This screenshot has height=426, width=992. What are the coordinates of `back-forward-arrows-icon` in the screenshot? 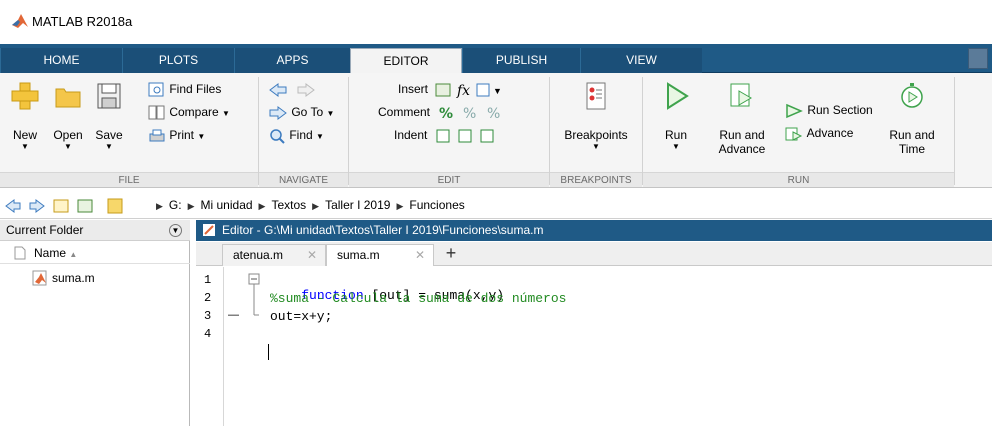 It's located at (292, 89).